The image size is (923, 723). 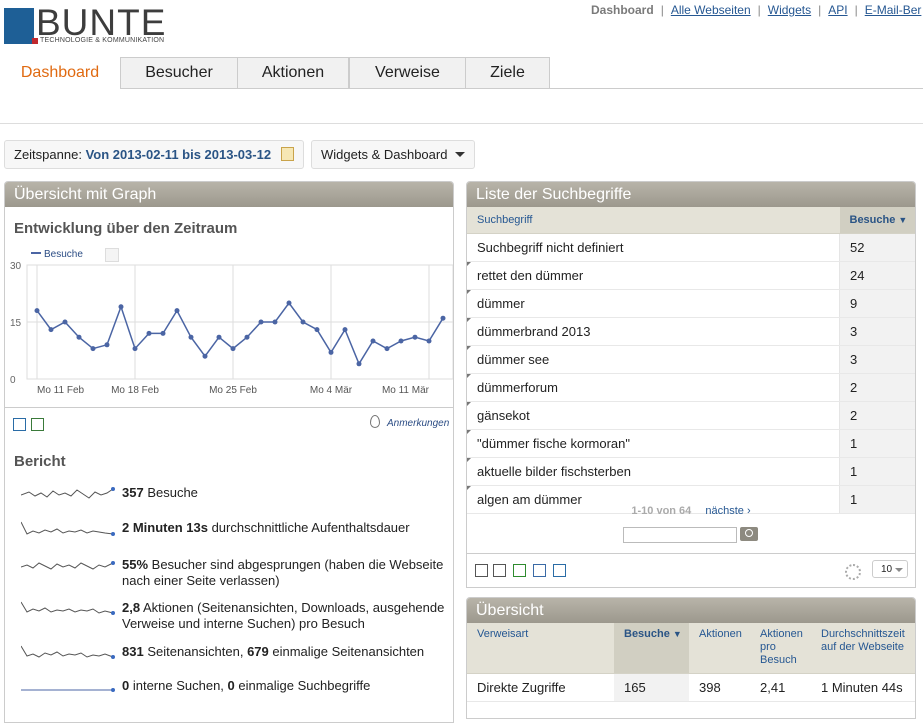 I want to click on toplink-api: API, so click(x=837, y=10).